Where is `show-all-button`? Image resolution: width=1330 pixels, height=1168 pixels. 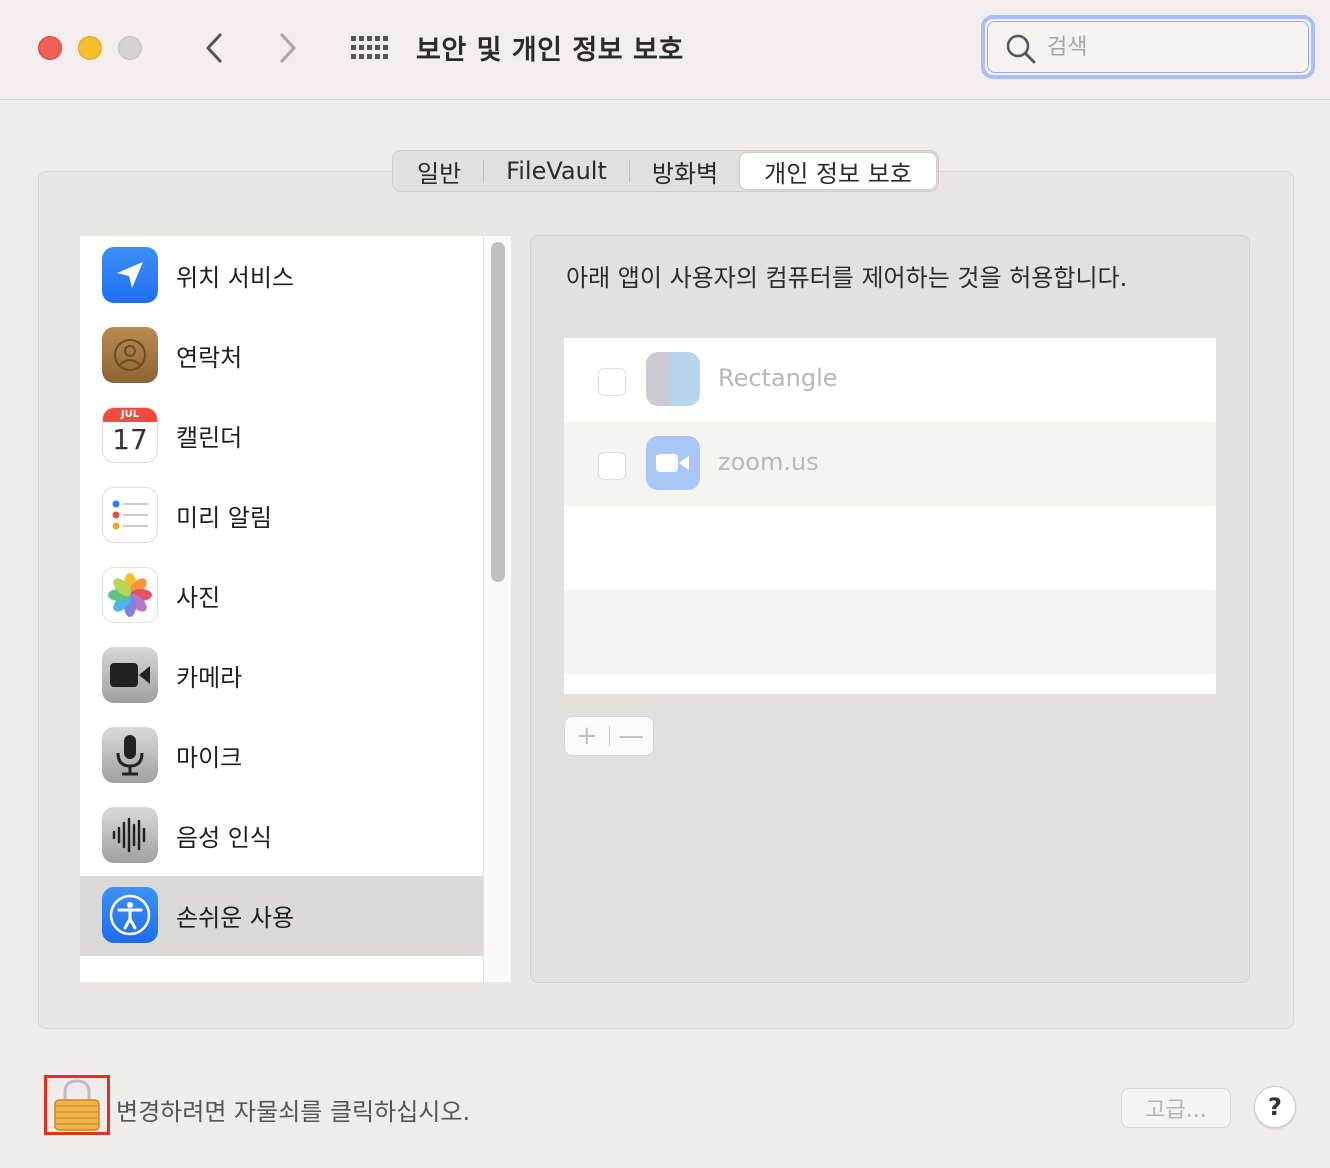
show-all-button is located at coordinates (368, 48).